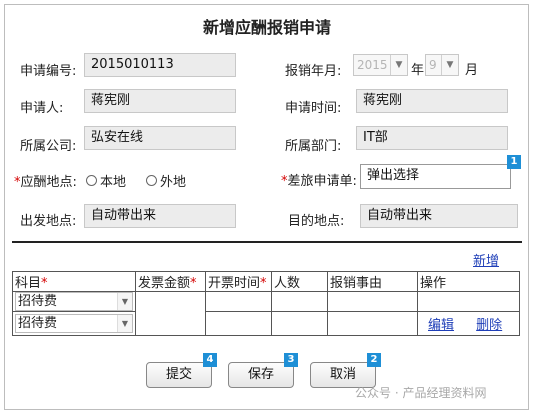 This screenshot has width=534, height=414. Describe the element at coordinates (48, 146) in the screenshot. I see `company-label: 所属公司:` at that location.